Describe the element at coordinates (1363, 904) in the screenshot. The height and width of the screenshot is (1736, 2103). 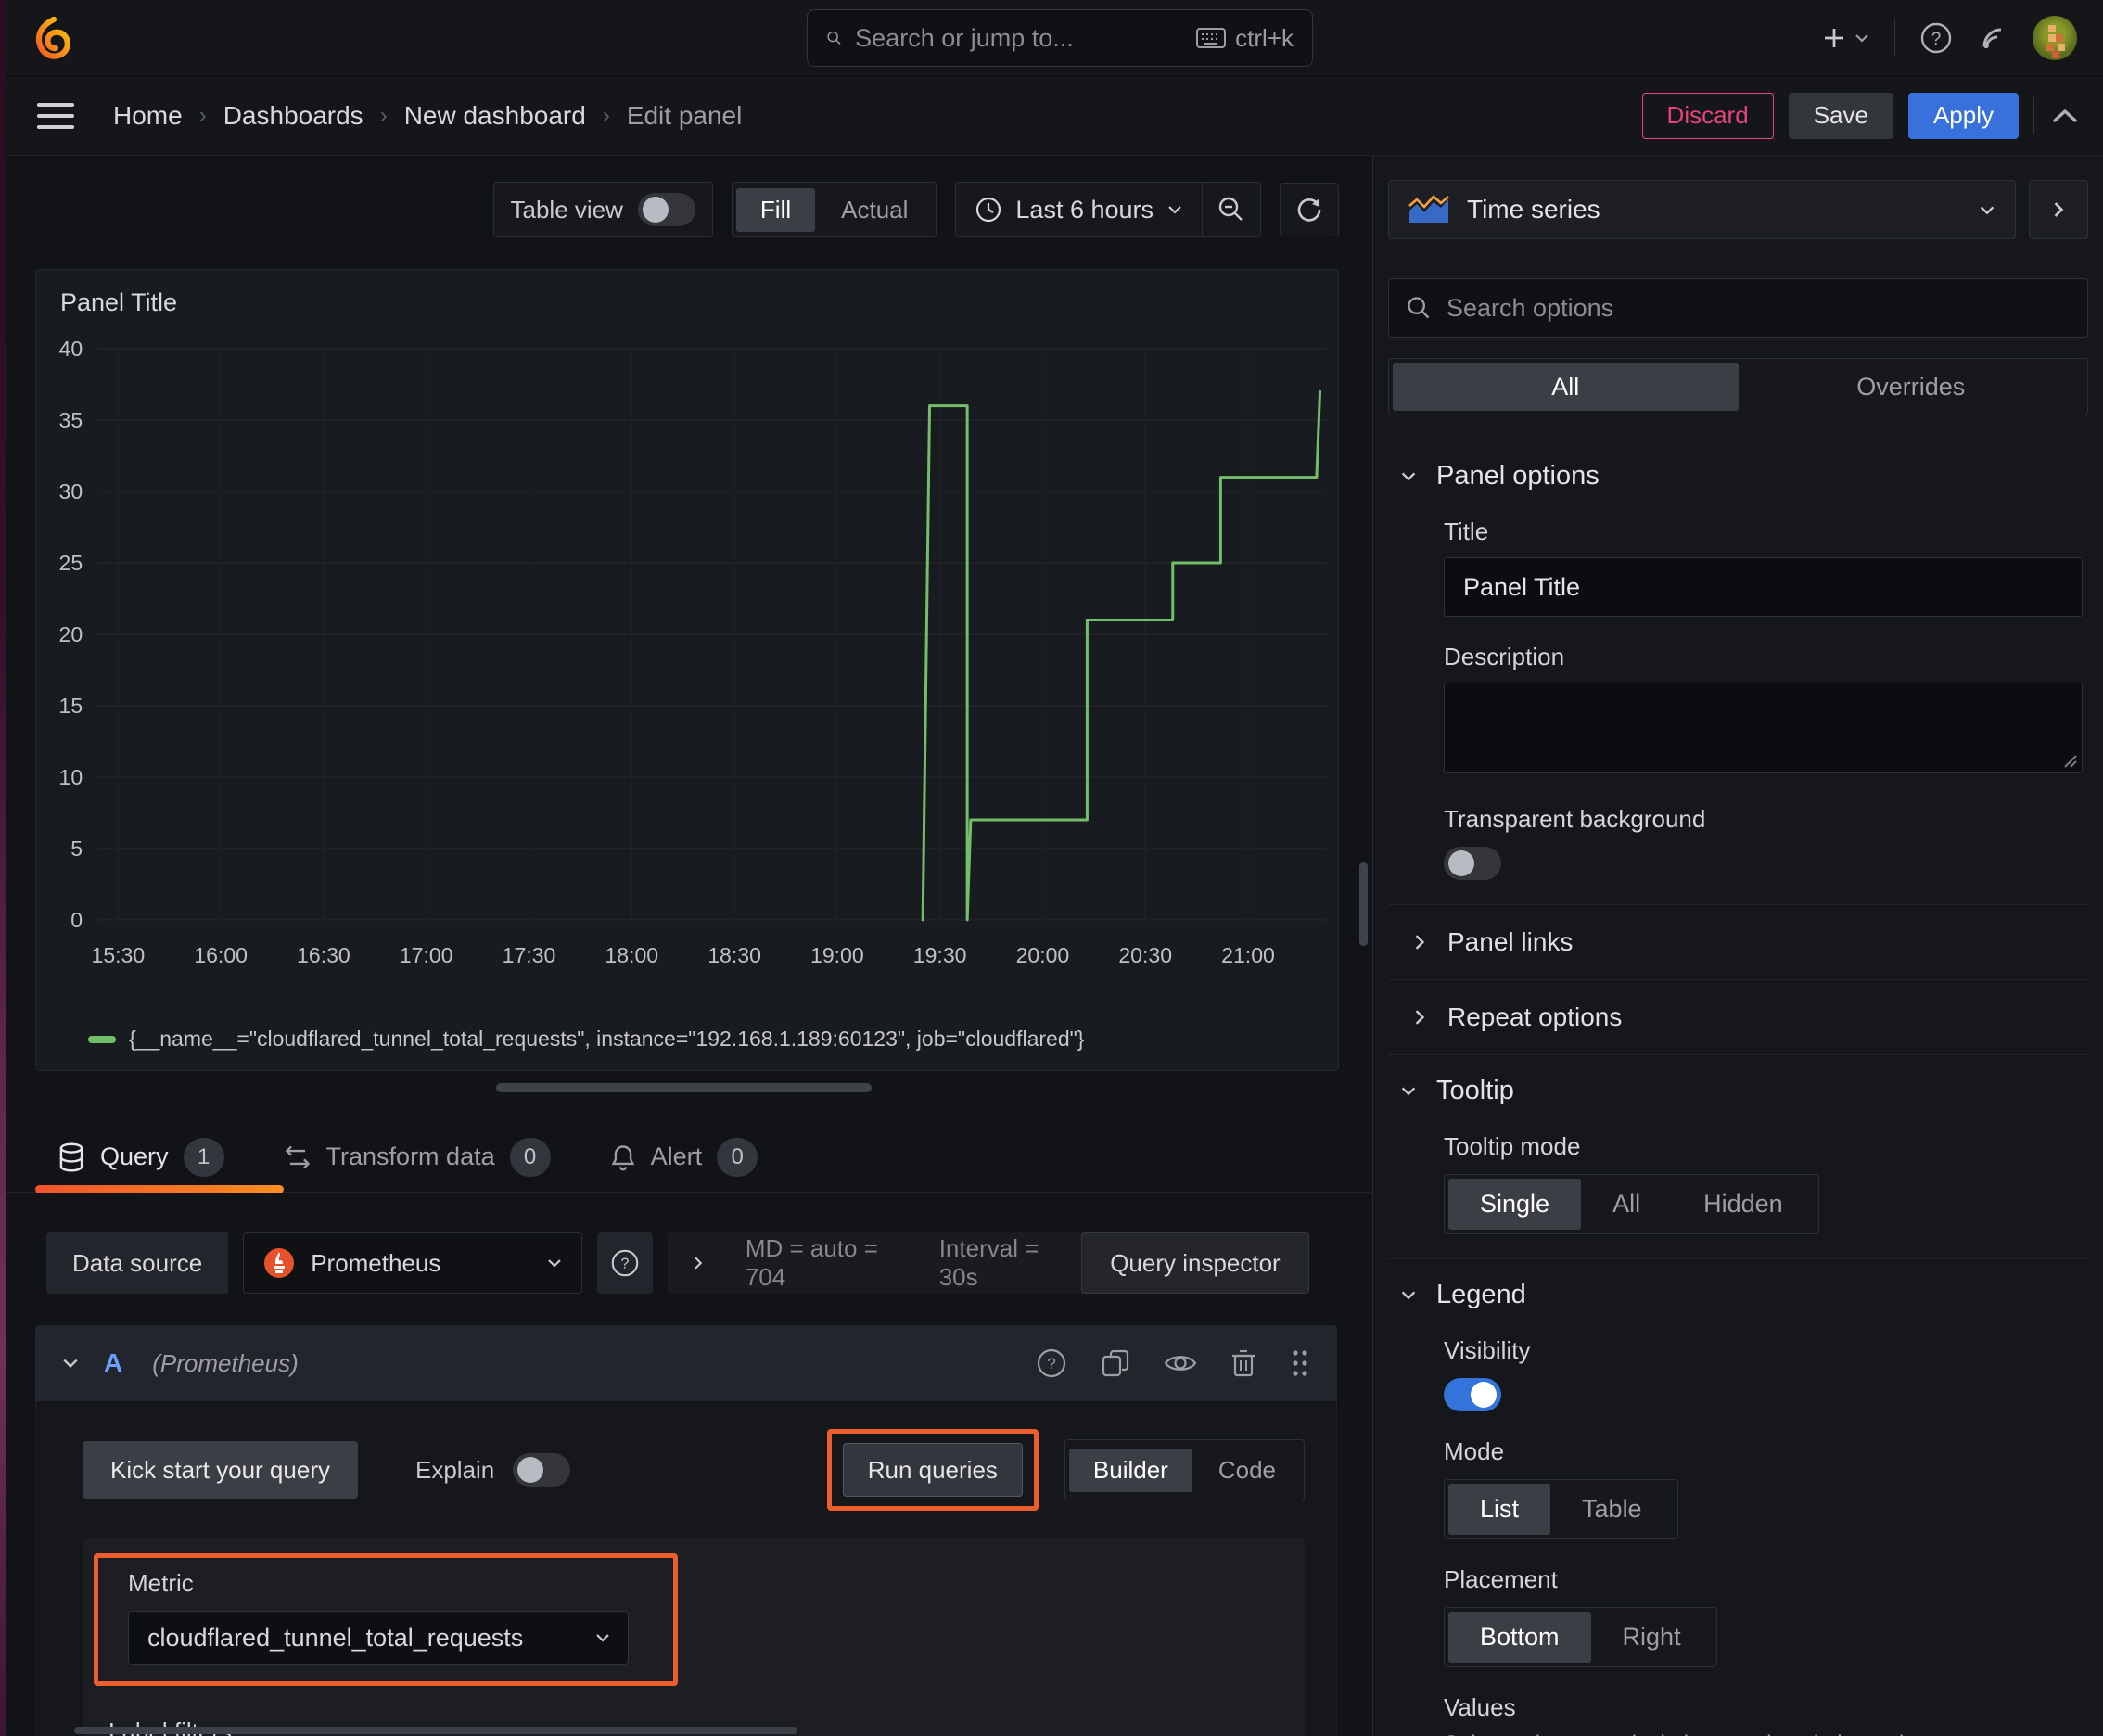
I see `left-pane-scrollbar` at that location.